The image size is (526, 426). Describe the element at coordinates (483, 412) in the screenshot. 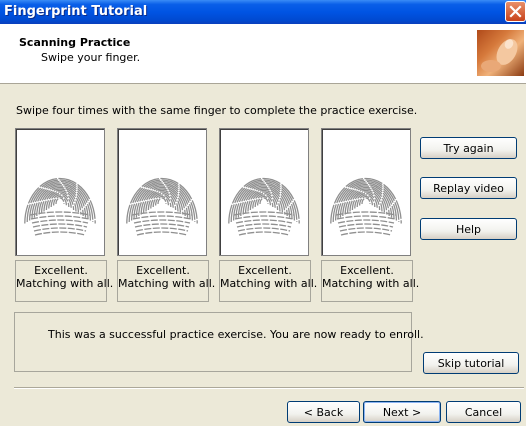

I see `cancel-button: Cancel` at that location.